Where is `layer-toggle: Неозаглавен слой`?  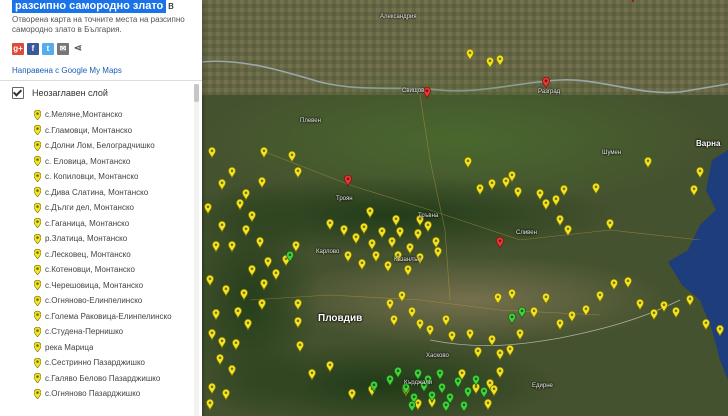
layer-toggle: Неозаглавен слой is located at coordinates (60, 93).